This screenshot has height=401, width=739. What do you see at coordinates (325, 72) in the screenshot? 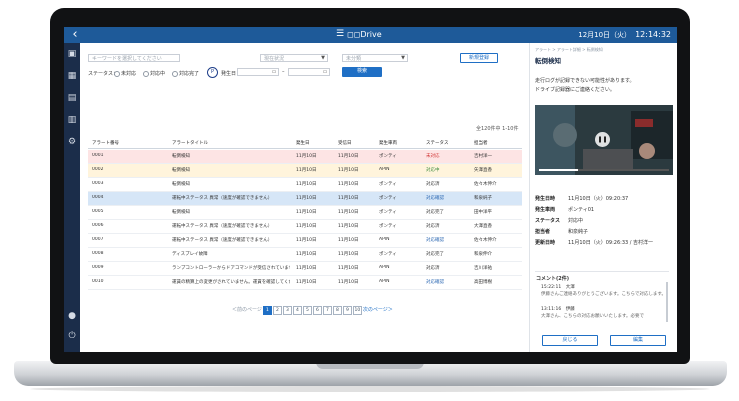
I see `calendar-icon: ▭` at bounding box center [325, 72].